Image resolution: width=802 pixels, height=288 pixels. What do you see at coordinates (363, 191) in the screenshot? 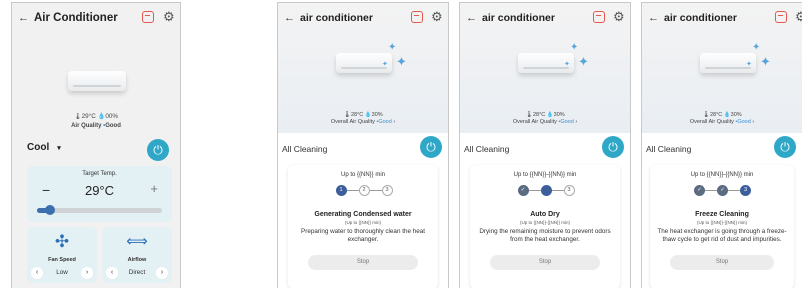
I see `step-indicator: 123` at bounding box center [363, 191].